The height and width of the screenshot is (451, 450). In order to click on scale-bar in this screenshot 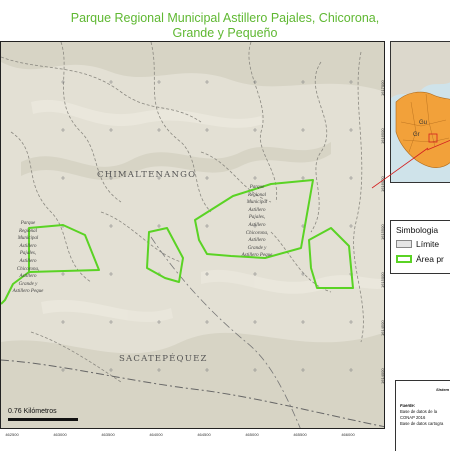, I will do `click(43, 419)`.